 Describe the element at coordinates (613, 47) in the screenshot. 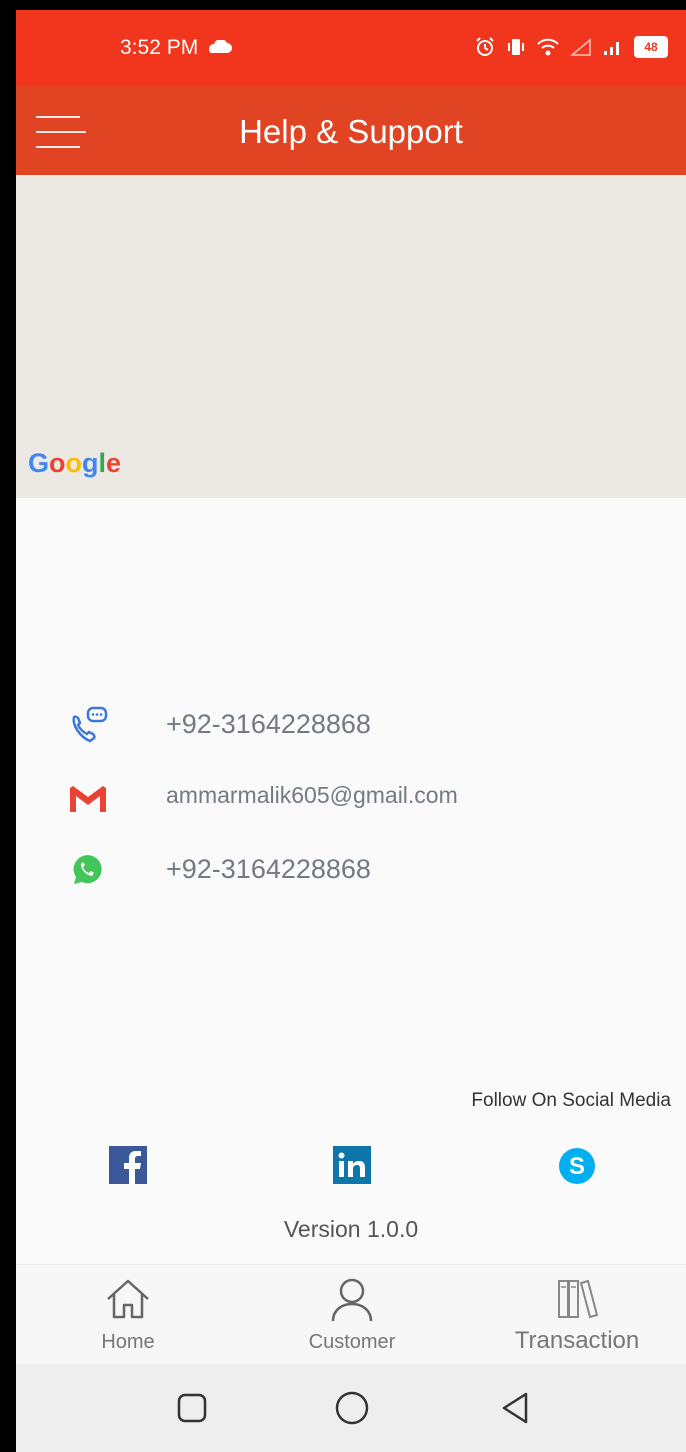

I see `signal-icon` at that location.